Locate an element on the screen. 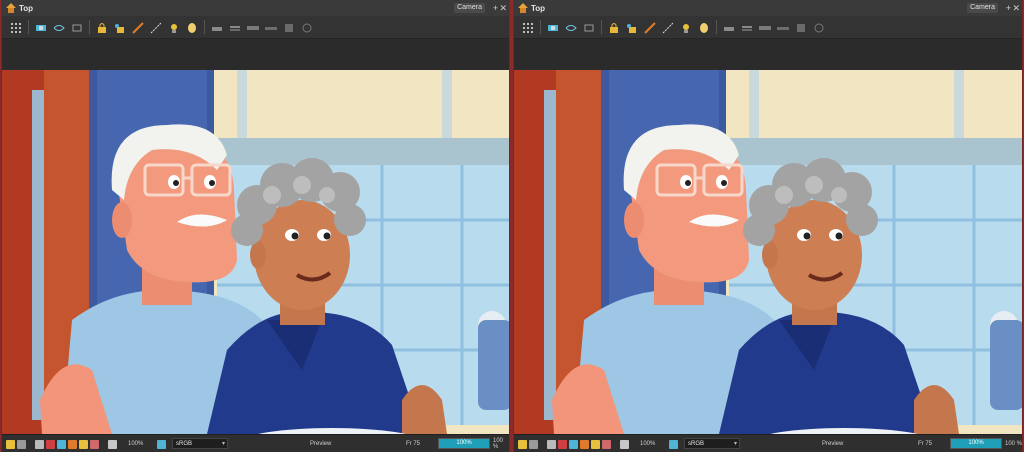 Image resolution: width=1024 pixels, height=452 pixels. color-space-label: sRGB is located at coordinates (184, 444).